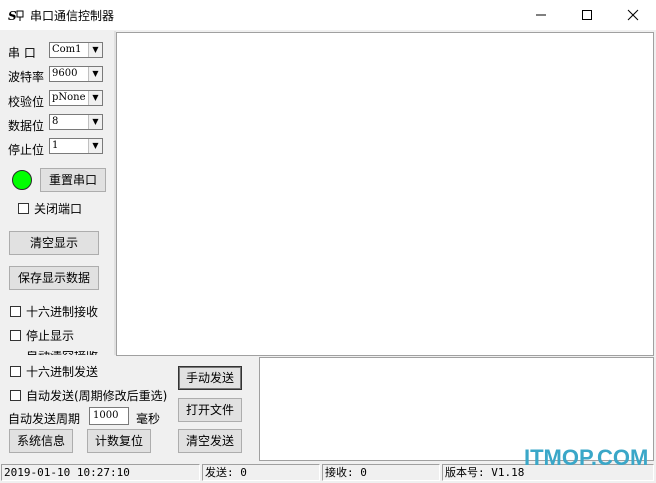 This screenshot has height=483, width=656. I want to click on clear-send-button: 清空发送, so click(210, 441).